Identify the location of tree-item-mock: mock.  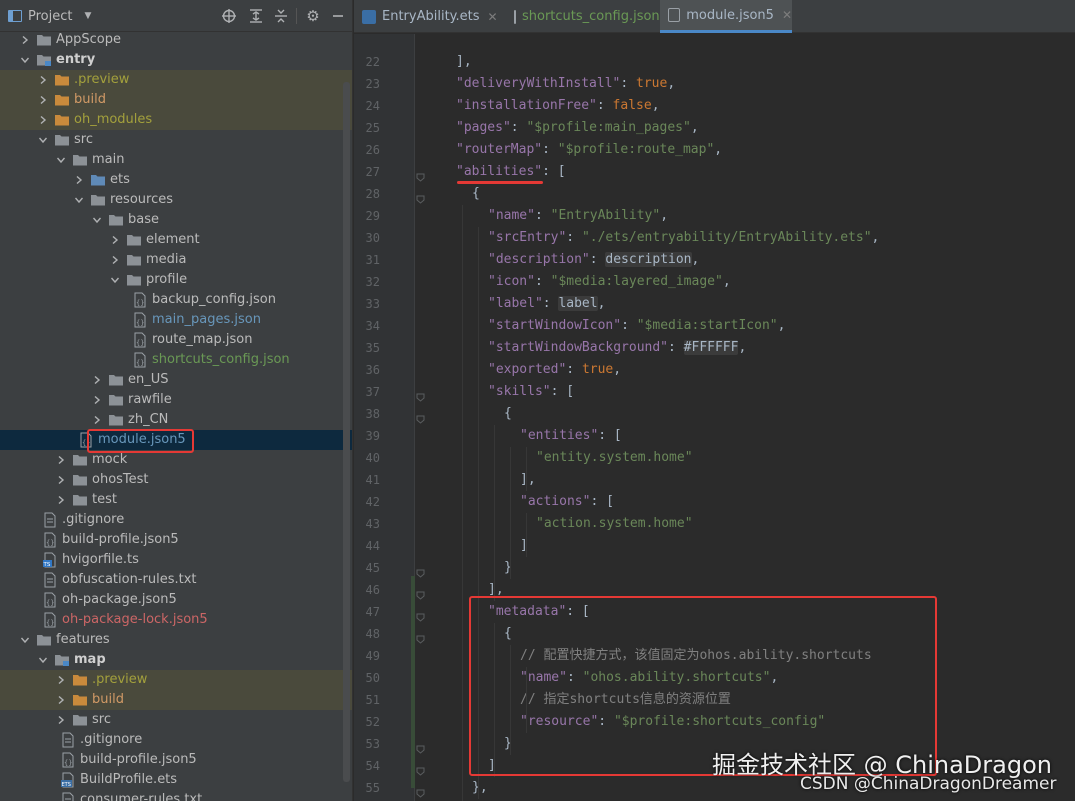
(176, 460).